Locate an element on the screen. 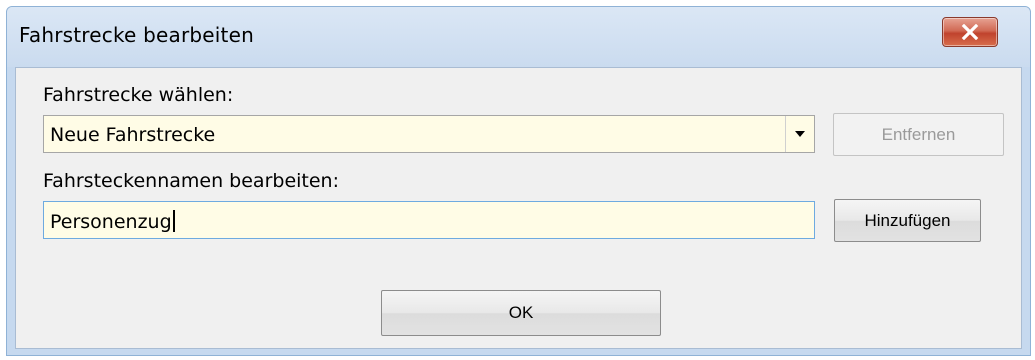 This screenshot has width=1035, height=360. route-name-value: Personenzug is located at coordinates (111, 222).